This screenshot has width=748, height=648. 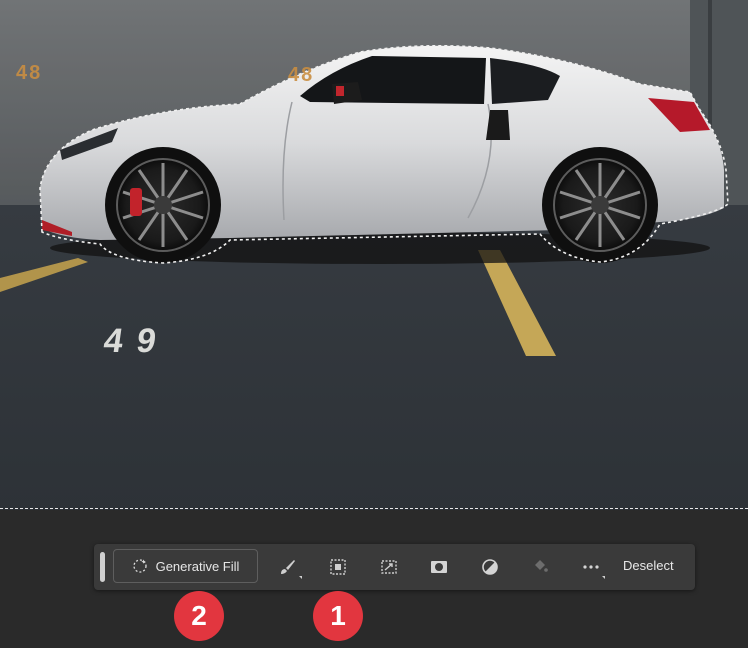 I want to click on brush-tool-button, so click(x=288, y=567).